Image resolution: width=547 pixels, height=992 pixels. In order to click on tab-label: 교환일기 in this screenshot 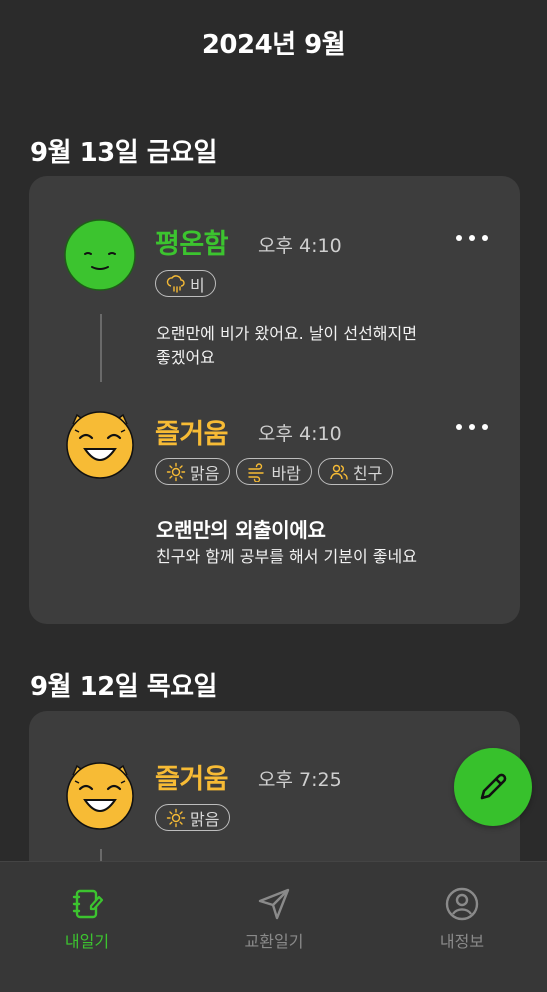, I will do `click(274, 941)`.